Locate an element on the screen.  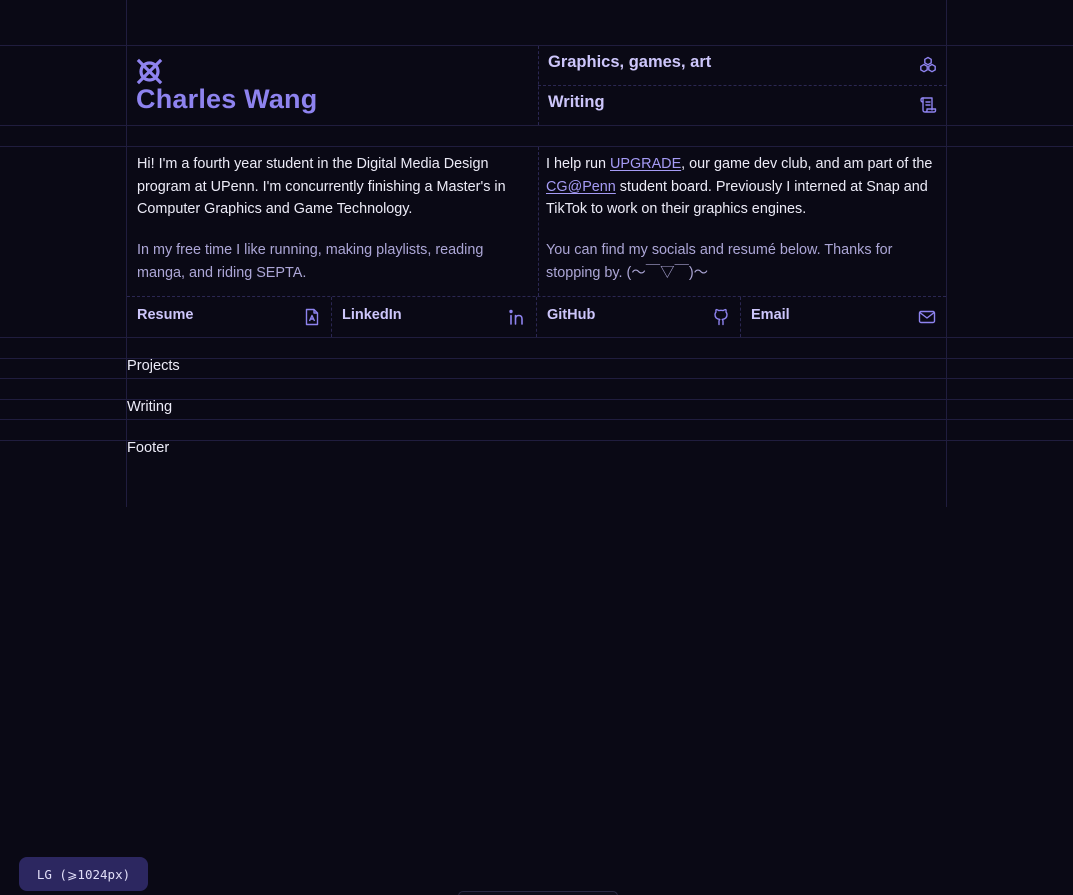
site-title: Charles Wang is located at coordinates (226, 99).